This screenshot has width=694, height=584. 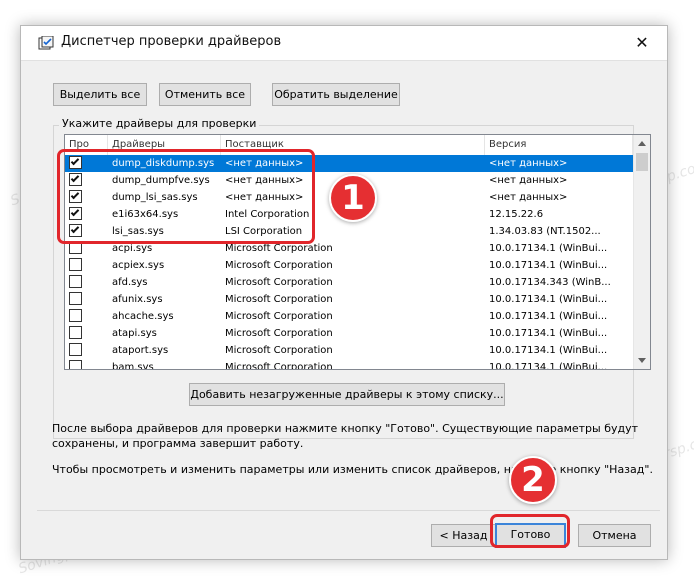 I want to click on title-bar: Диспетчер проверки драйверов ✕, so click(x=344, y=43).